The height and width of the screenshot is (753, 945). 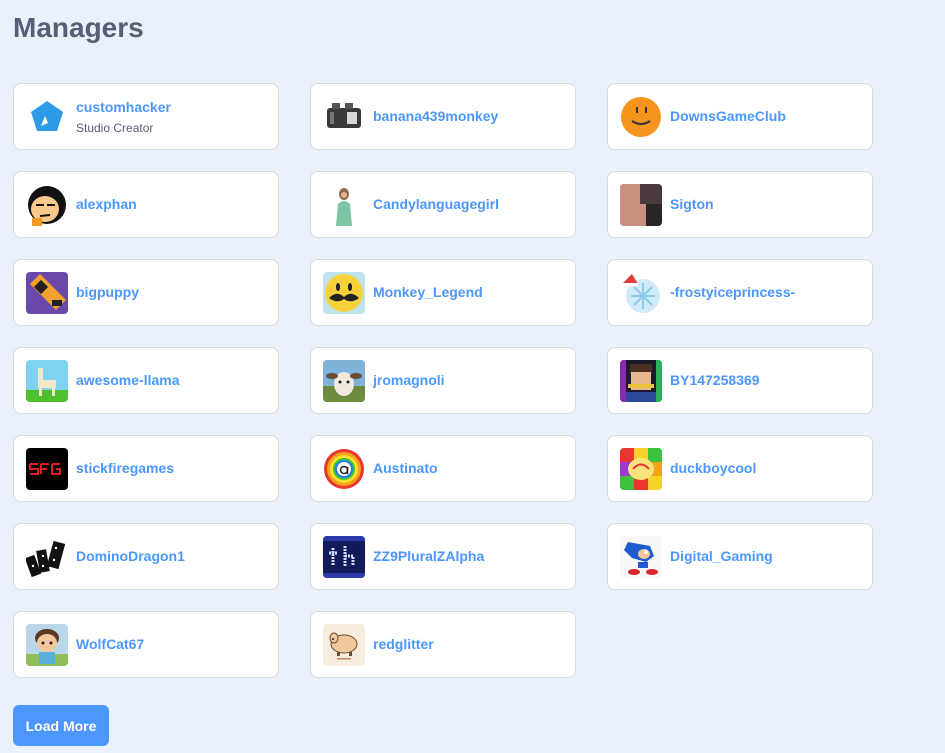 I want to click on manager-username: Candylanguagegirl, so click(x=436, y=204).